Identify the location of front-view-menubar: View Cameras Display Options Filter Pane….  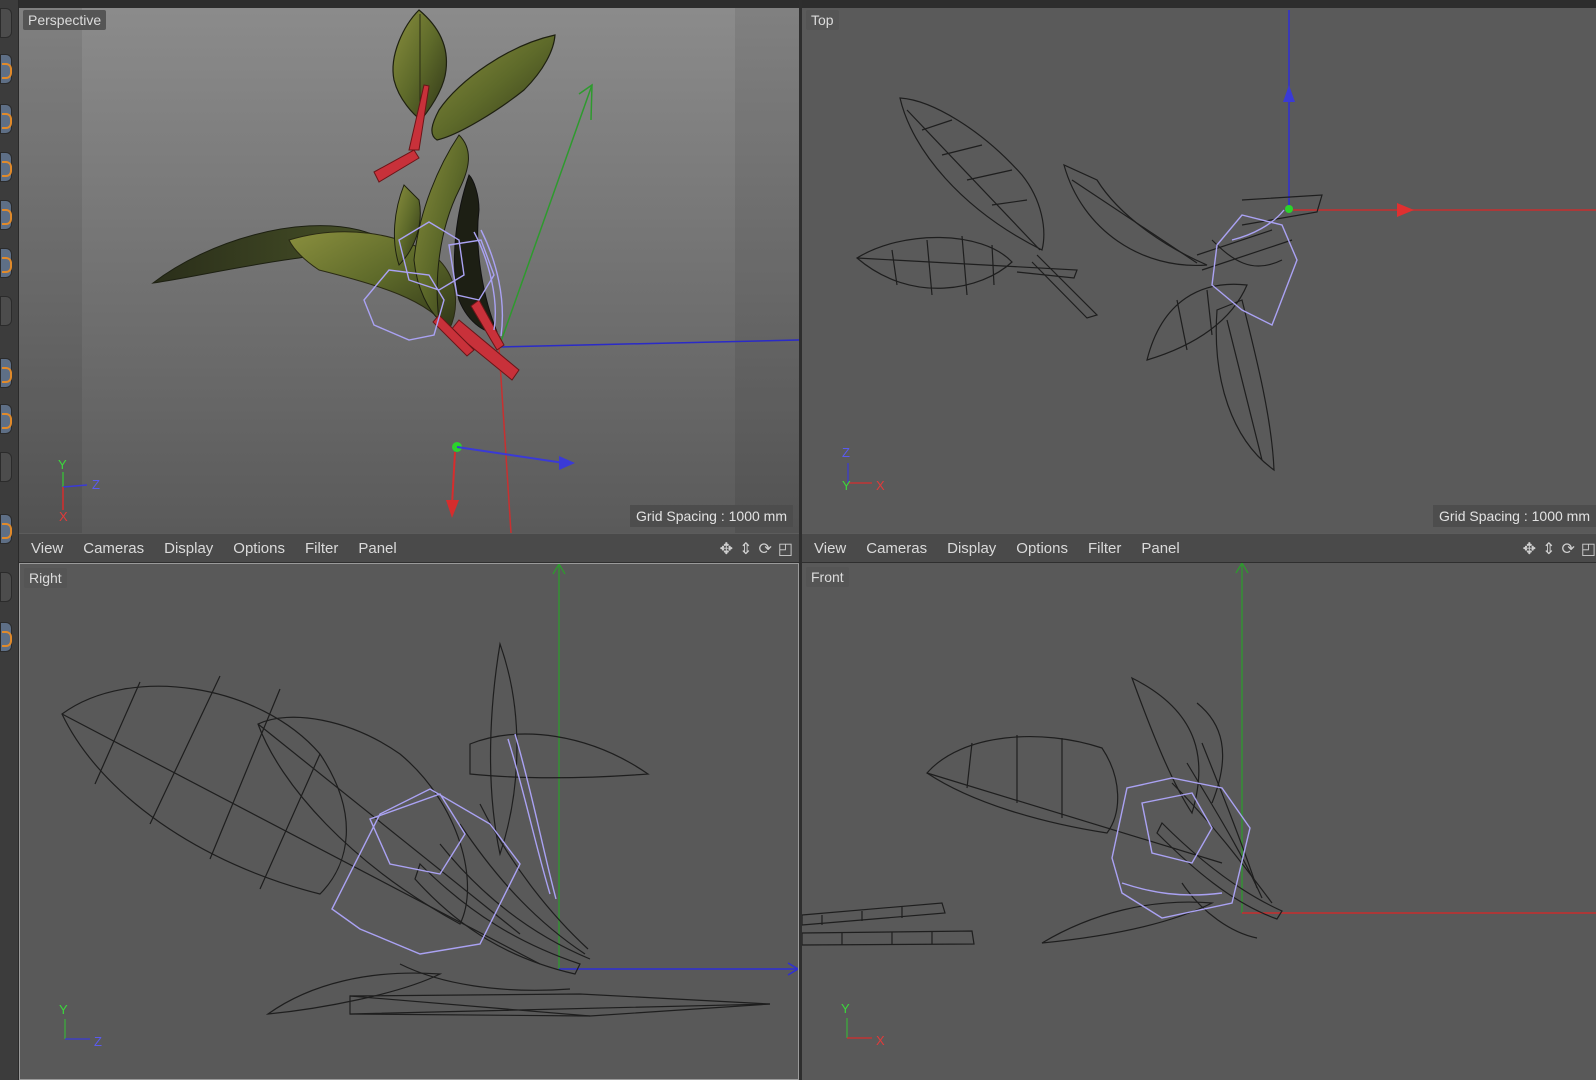
(1199, 548).